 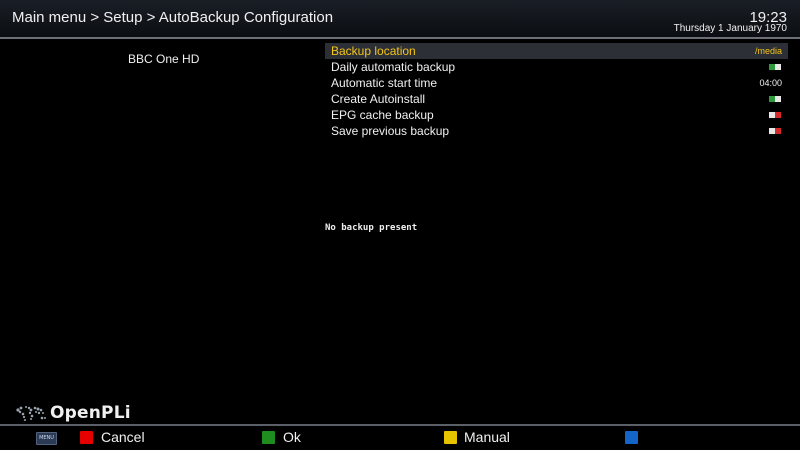 I want to click on config-item-daily-automatic-backup: Daily automatic backup, so click(x=556, y=67).